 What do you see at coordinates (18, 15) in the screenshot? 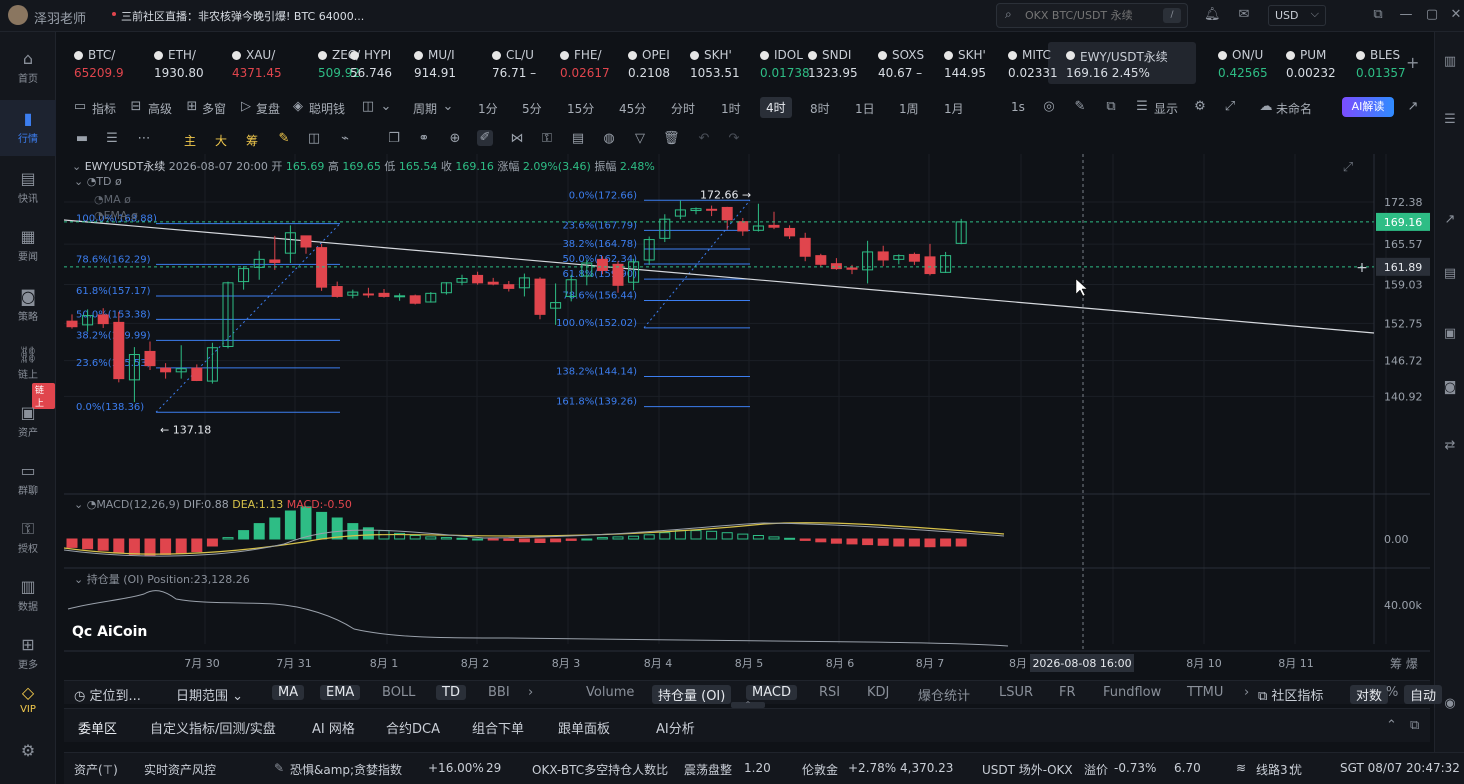
I see `user-avatar` at bounding box center [18, 15].